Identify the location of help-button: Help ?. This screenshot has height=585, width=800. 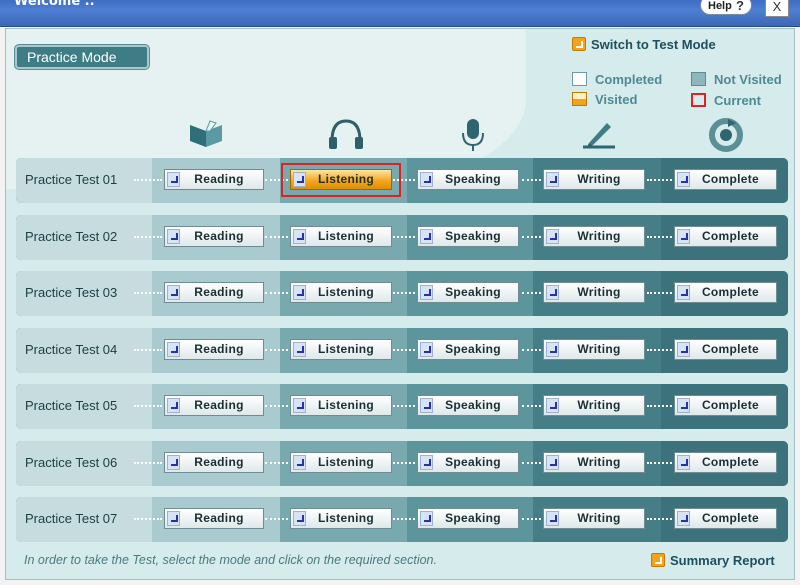
(726, 7).